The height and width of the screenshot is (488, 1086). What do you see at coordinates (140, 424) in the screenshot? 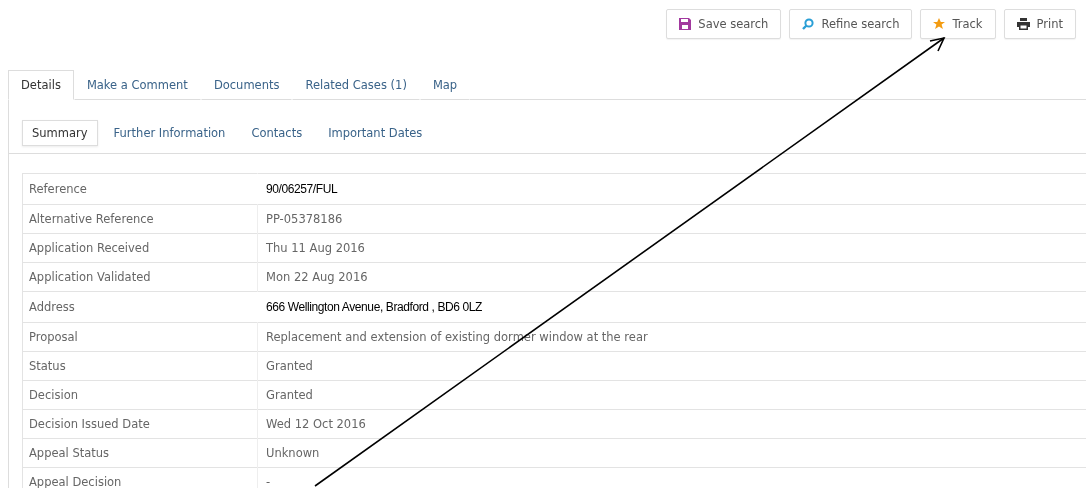
I see `field-label: Decision Issued Date` at bounding box center [140, 424].